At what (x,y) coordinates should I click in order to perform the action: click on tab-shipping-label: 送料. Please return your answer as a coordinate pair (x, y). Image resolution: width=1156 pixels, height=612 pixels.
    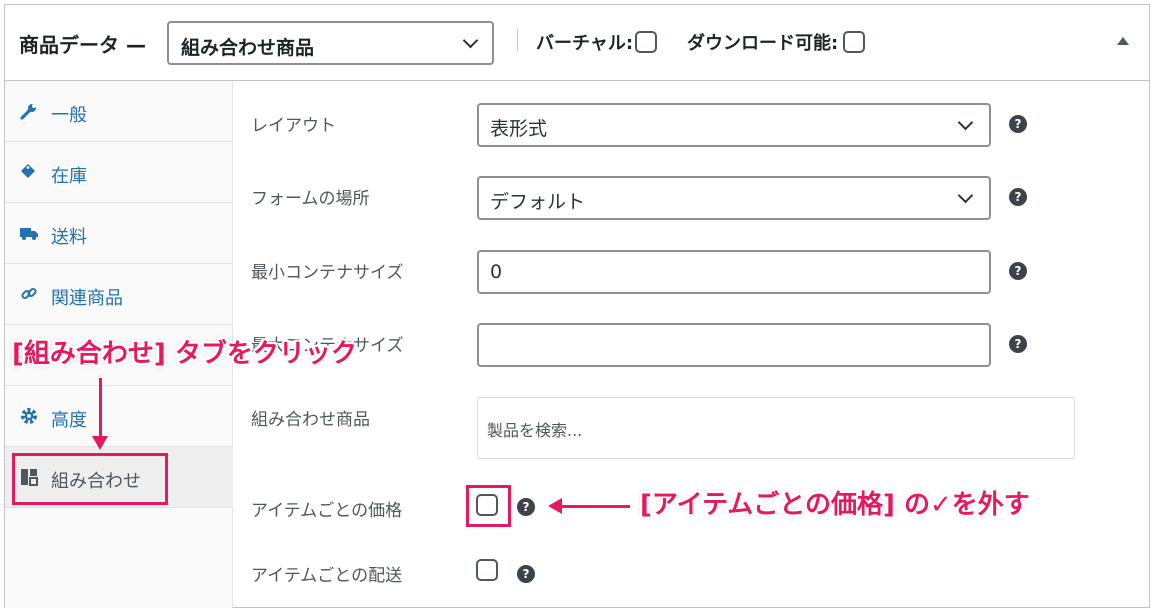
    Looking at the image, I should click on (69, 237).